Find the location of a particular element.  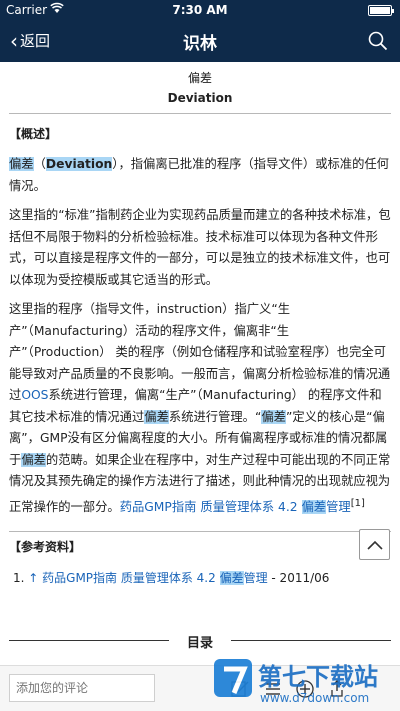

toc-button: 目录 is located at coordinates (200, 641).